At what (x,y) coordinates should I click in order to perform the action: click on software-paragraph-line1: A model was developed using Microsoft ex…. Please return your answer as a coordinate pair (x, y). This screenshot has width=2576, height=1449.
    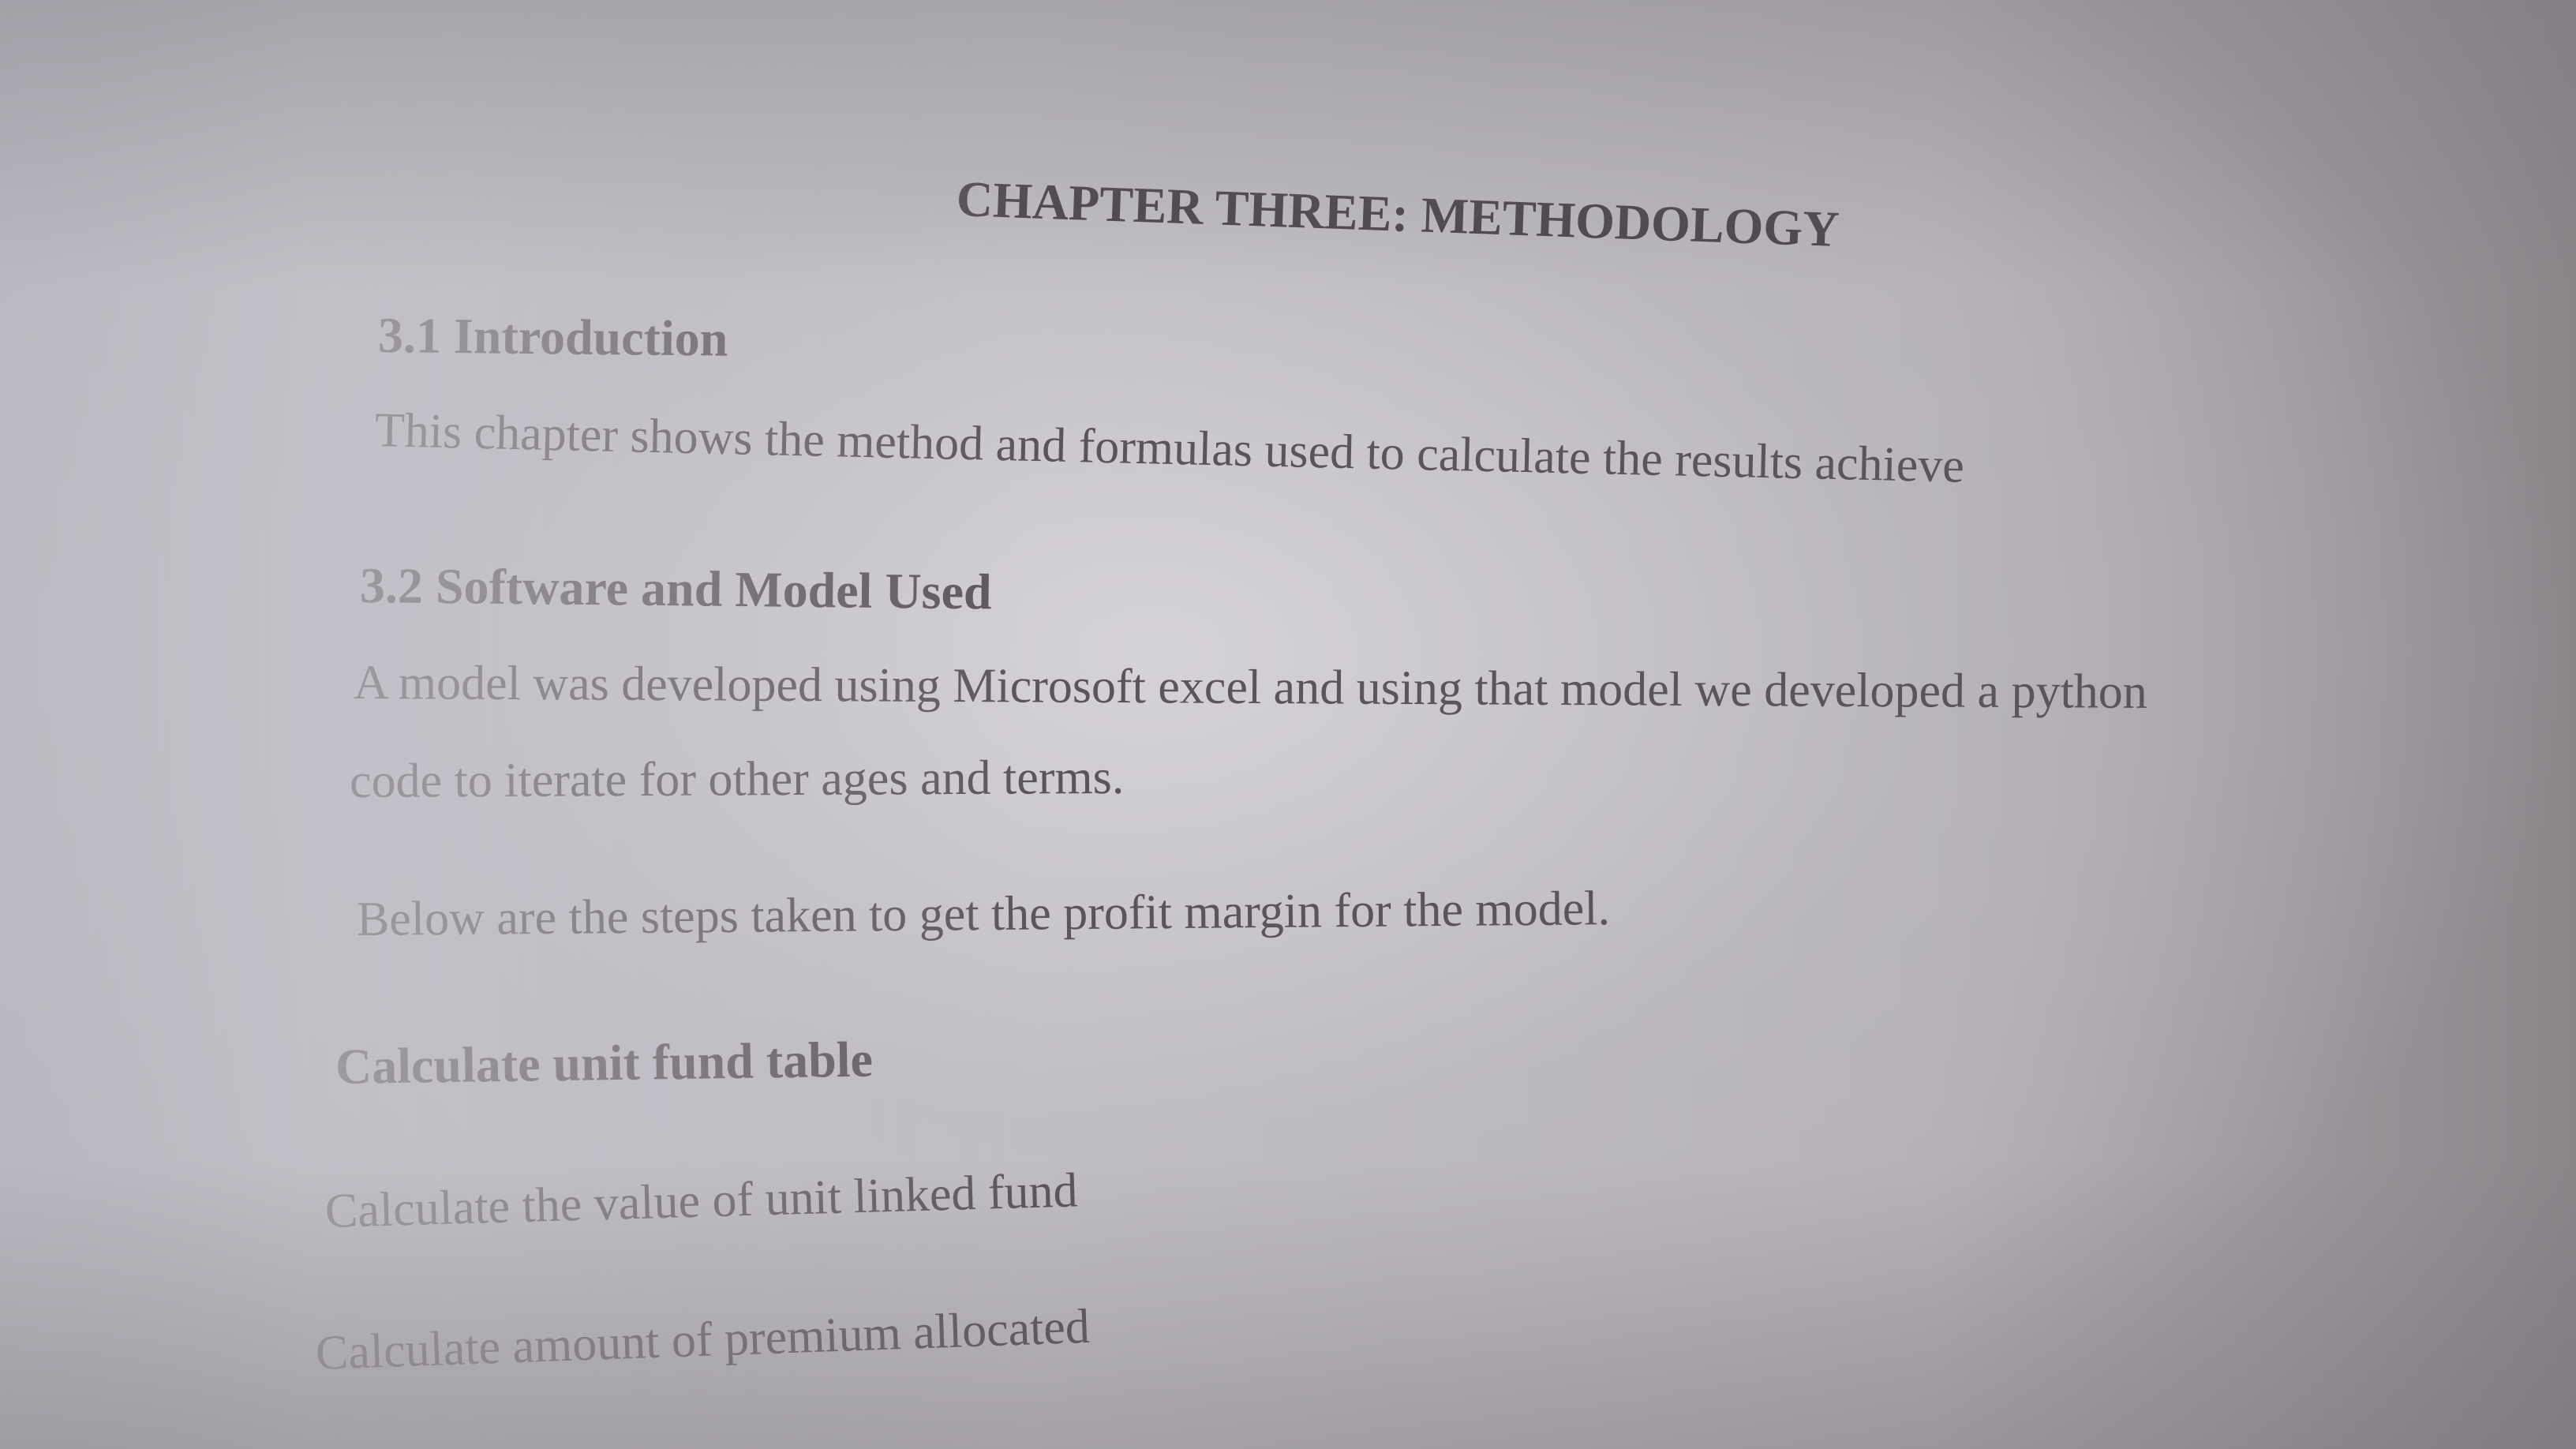
    Looking at the image, I should click on (1250, 687).